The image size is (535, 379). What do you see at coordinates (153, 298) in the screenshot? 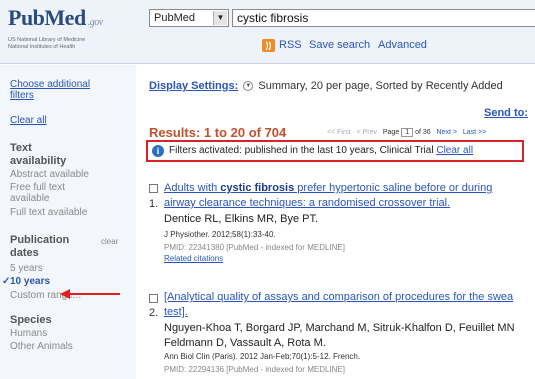
I see `result-2-checkbox` at bounding box center [153, 298].